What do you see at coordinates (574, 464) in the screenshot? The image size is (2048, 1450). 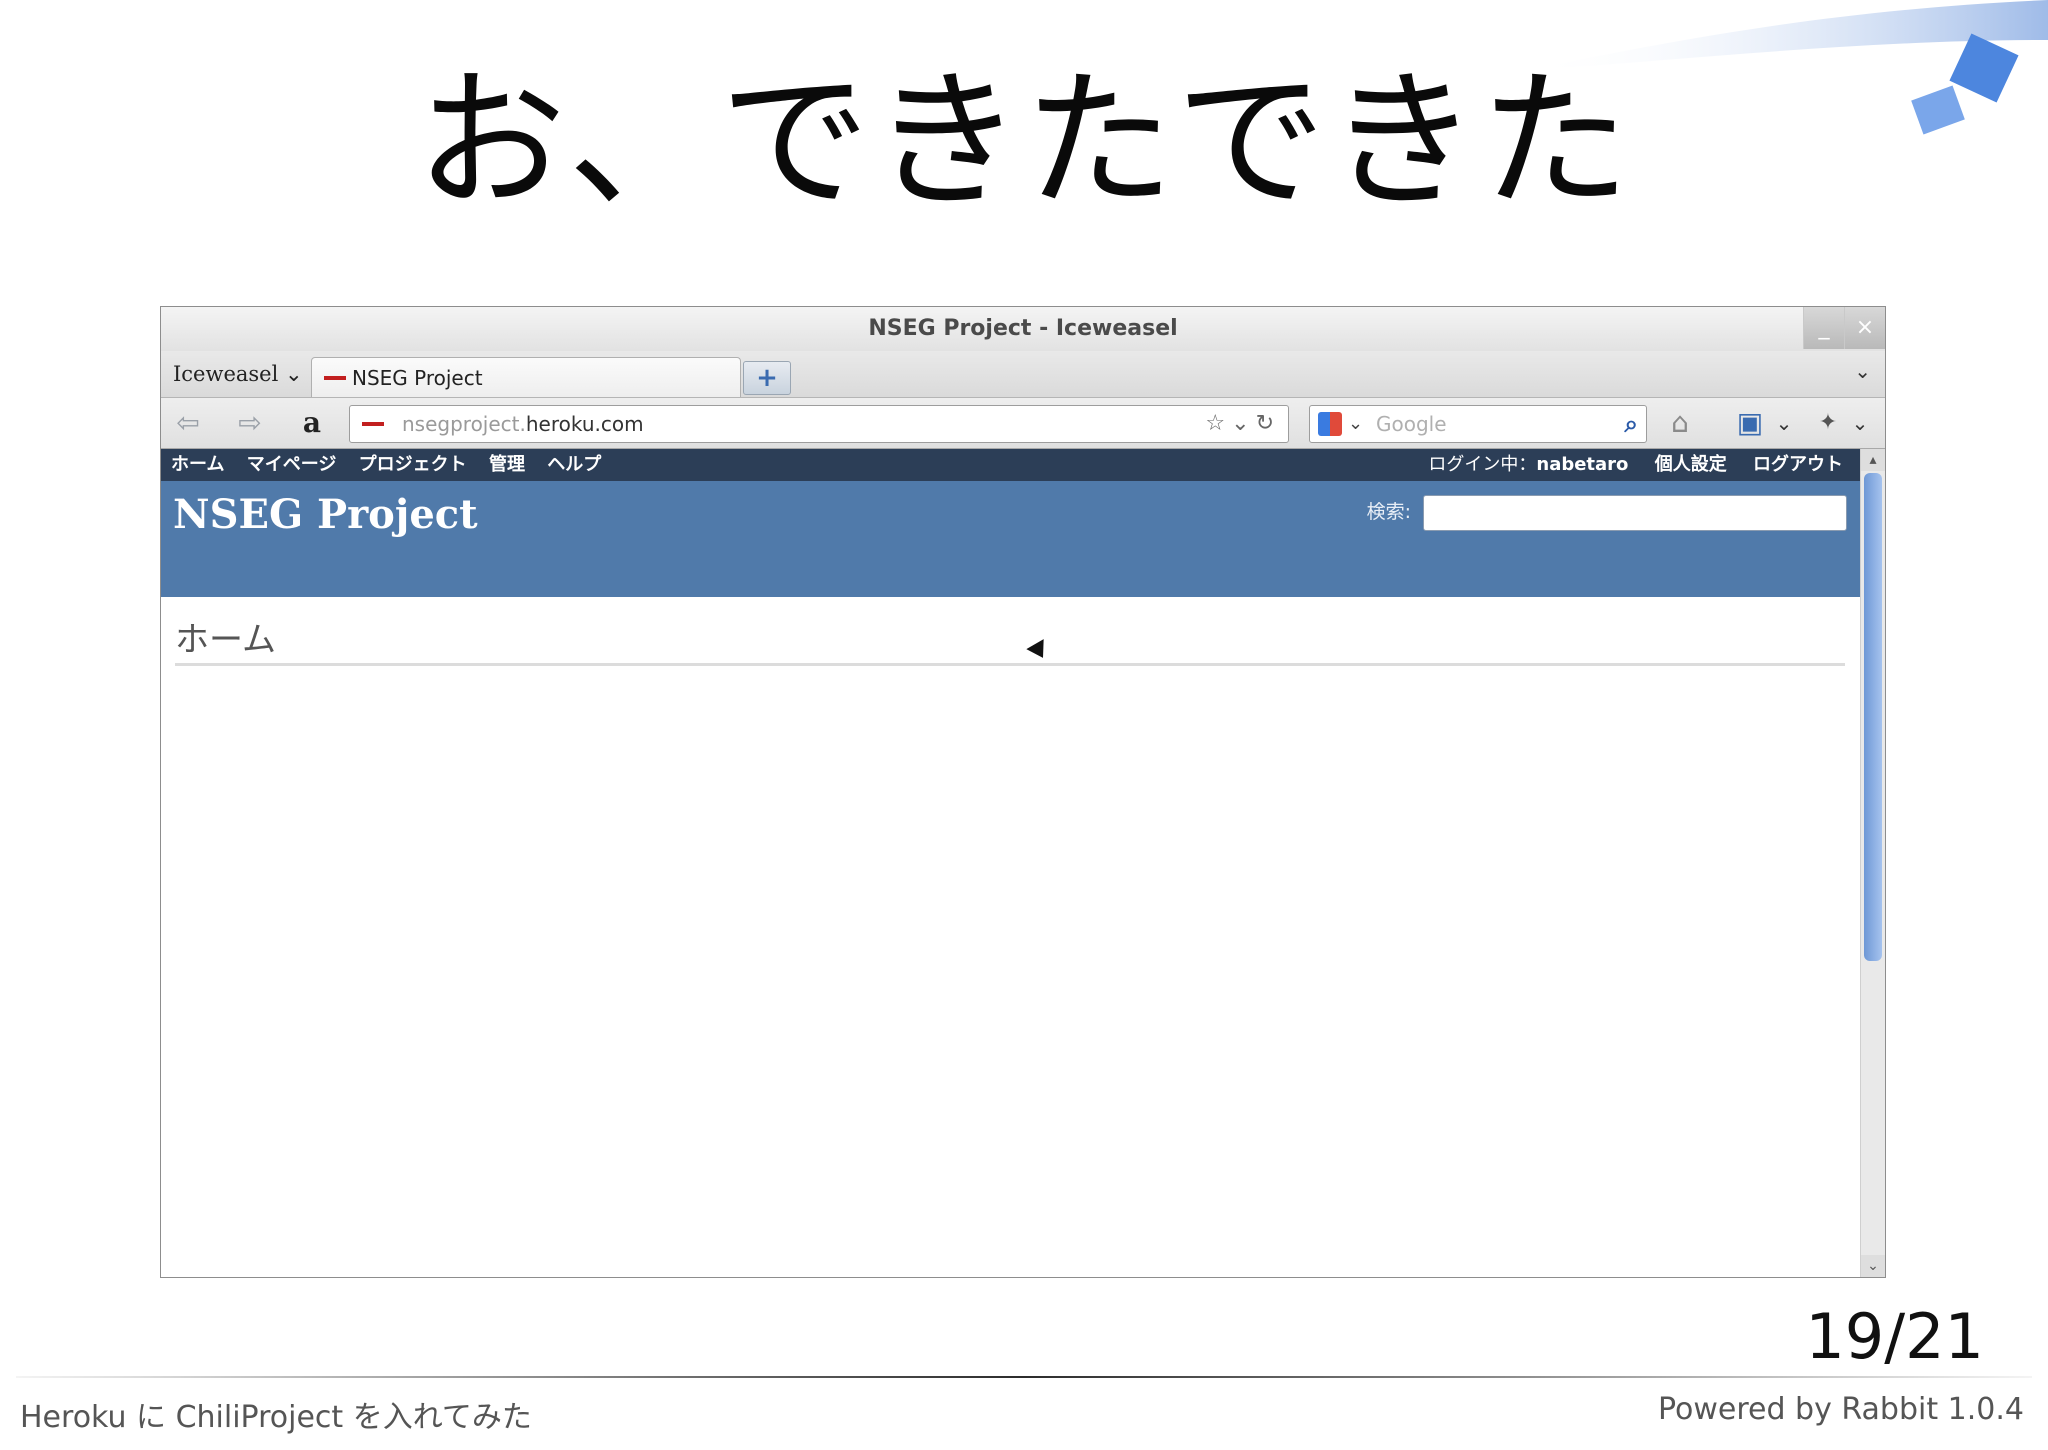 I see `menu-help: ヘルプ` at bounding box center [574, 464].